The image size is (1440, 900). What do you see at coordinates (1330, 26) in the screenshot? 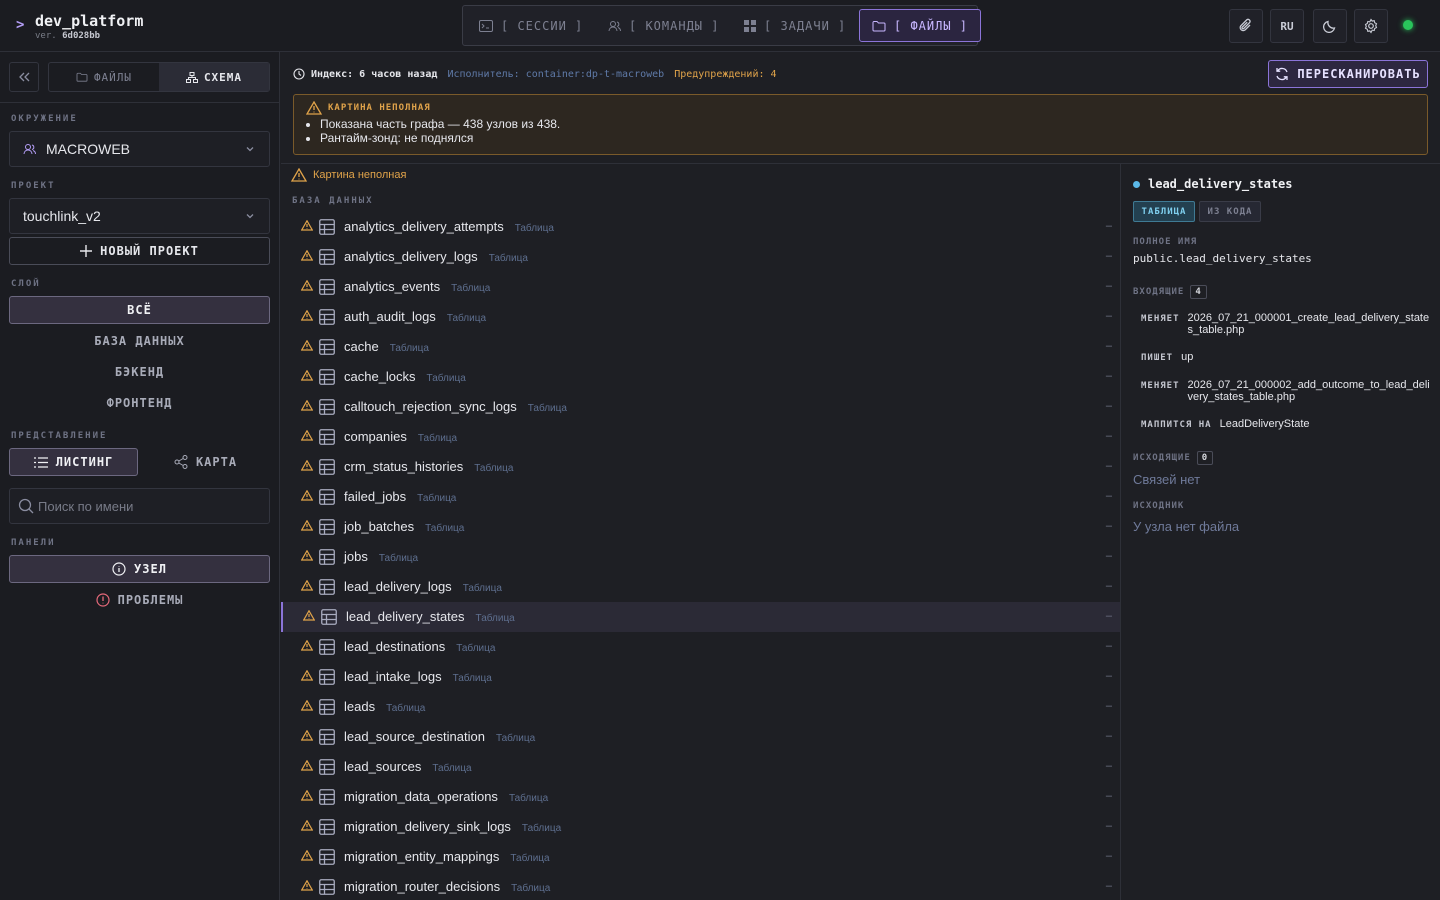
I see `theme-toggle-button` at bounding box center [1330, 26].